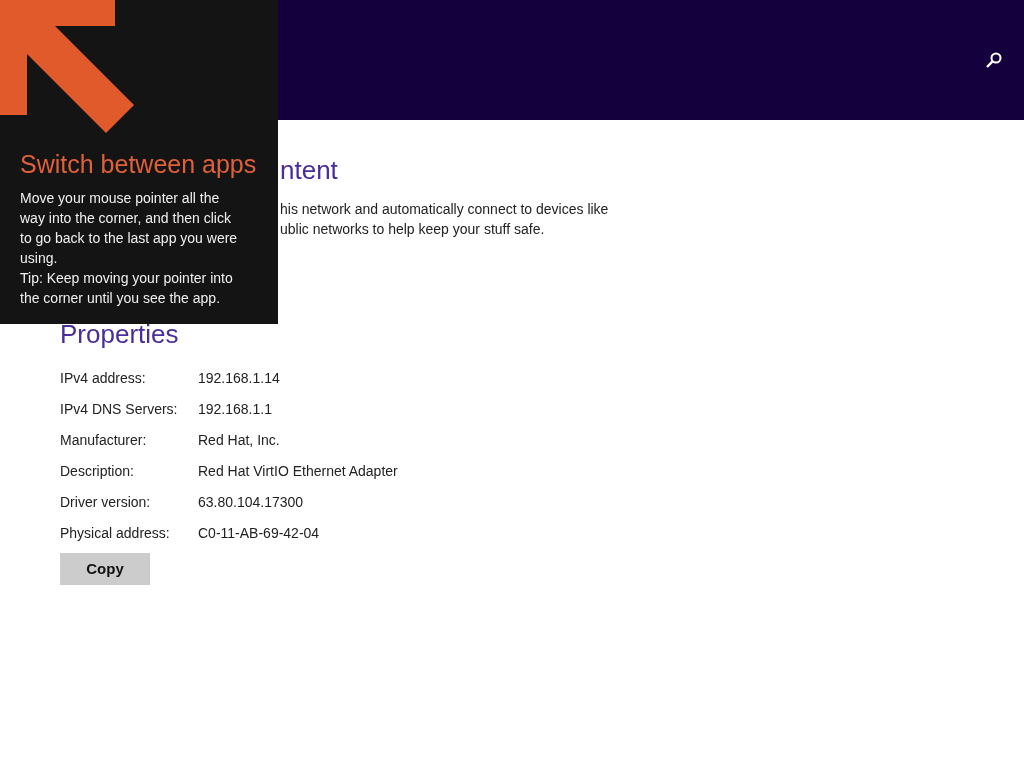  Describe the element at coordinates (259, 533) in the screenshot. I see `property-value: C0-11-AB-69-42-04` at that location.